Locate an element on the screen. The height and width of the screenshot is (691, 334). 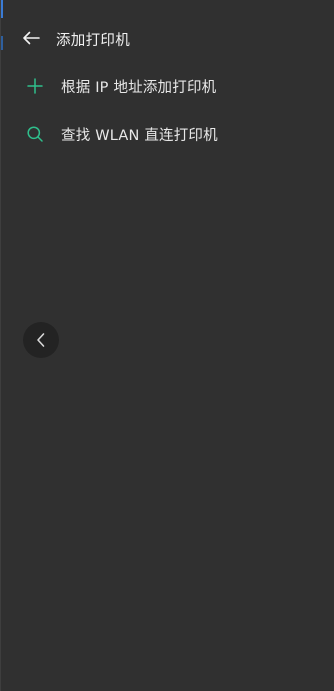
side-back-handle is located at coordinates (41, 340).